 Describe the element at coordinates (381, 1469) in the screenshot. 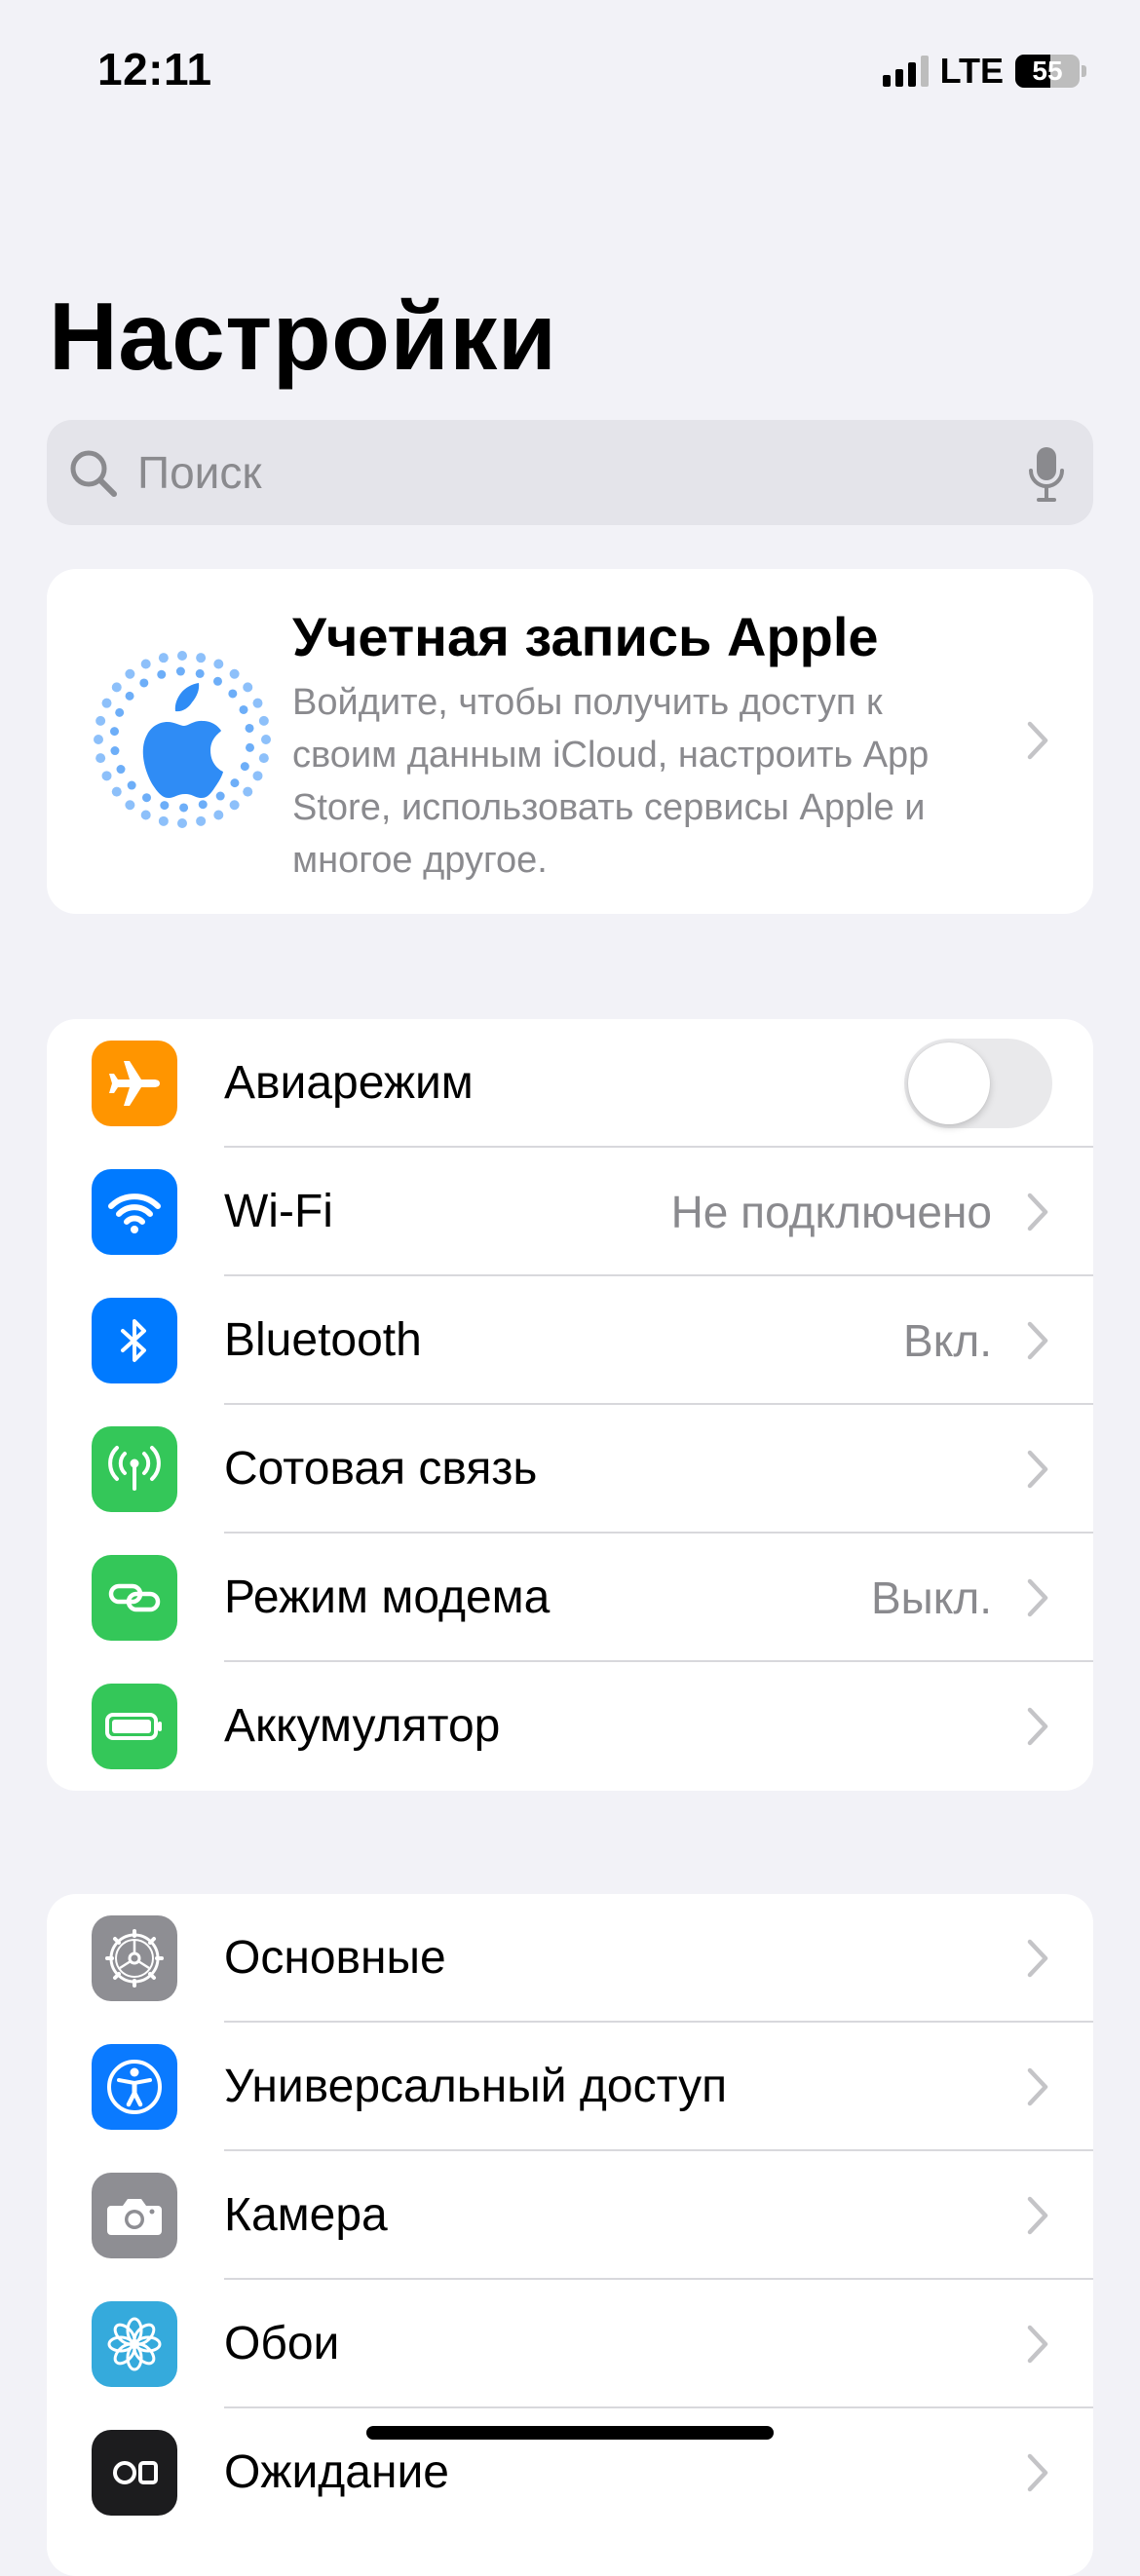

I see `row-label: Сотовая связь` at that location.